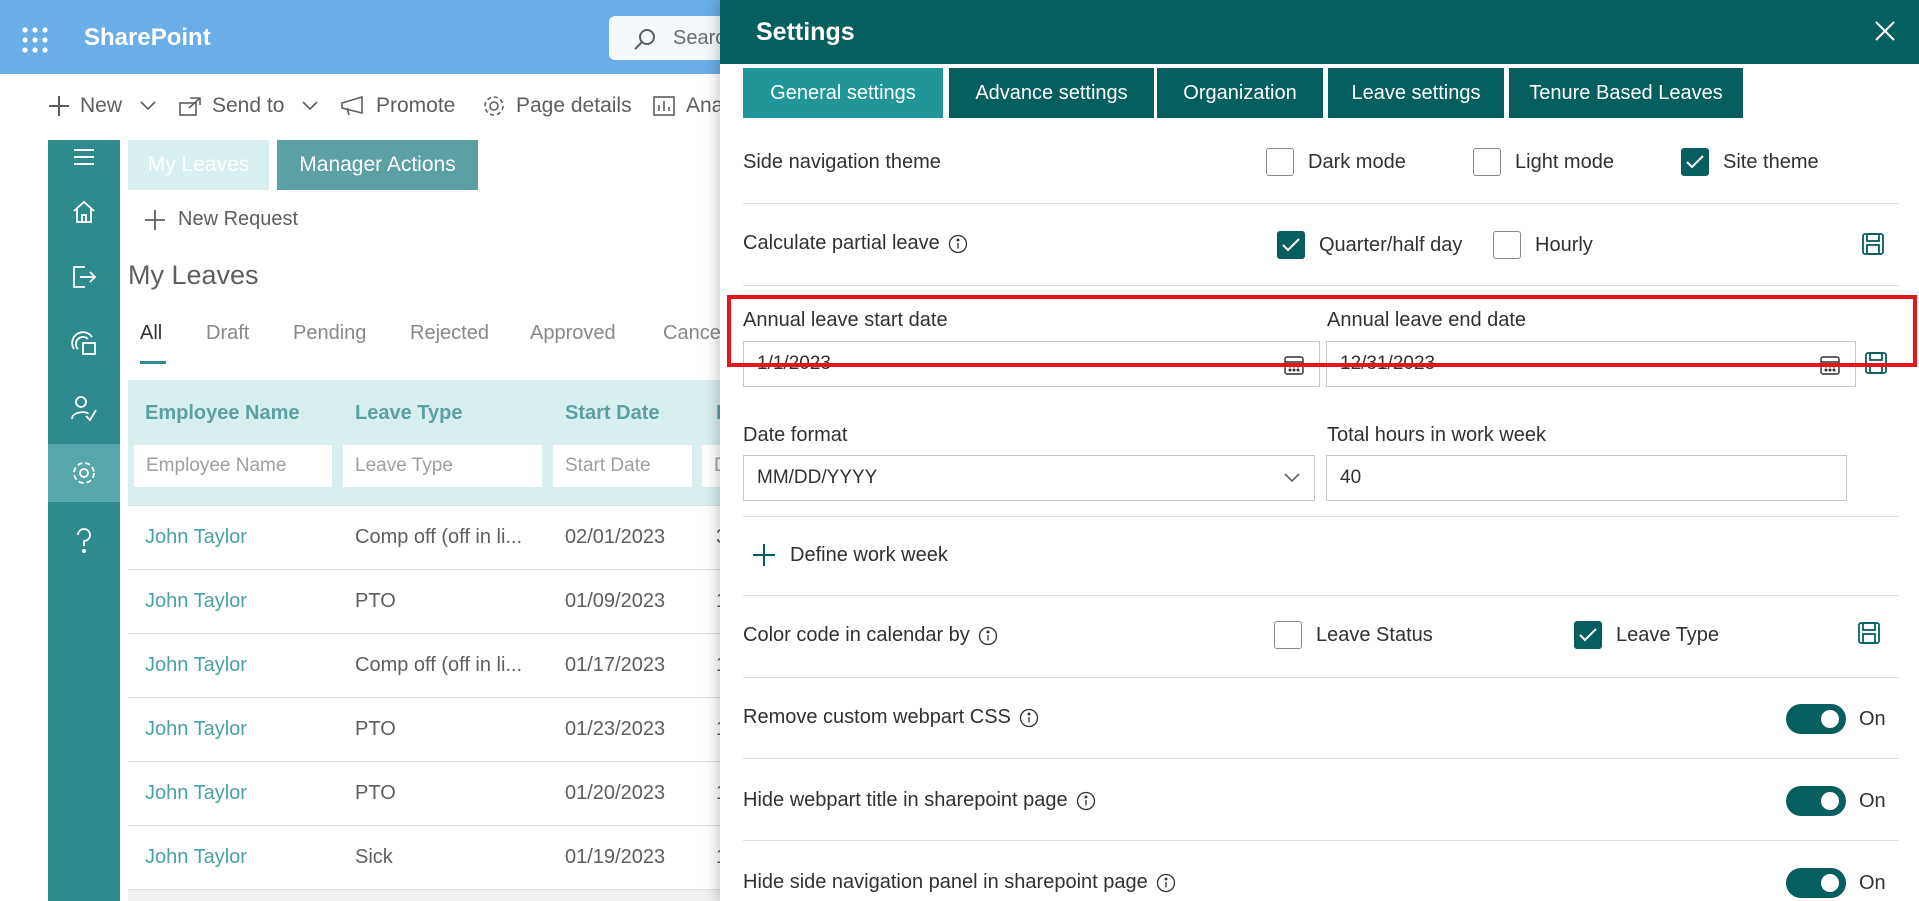 This screenshot has height=901, width=1919. What do you see at coordinates (1051, 93) in the screenshot?
I see `tab-advance-settings: Advance settings` at bounding box center [1051, 93].